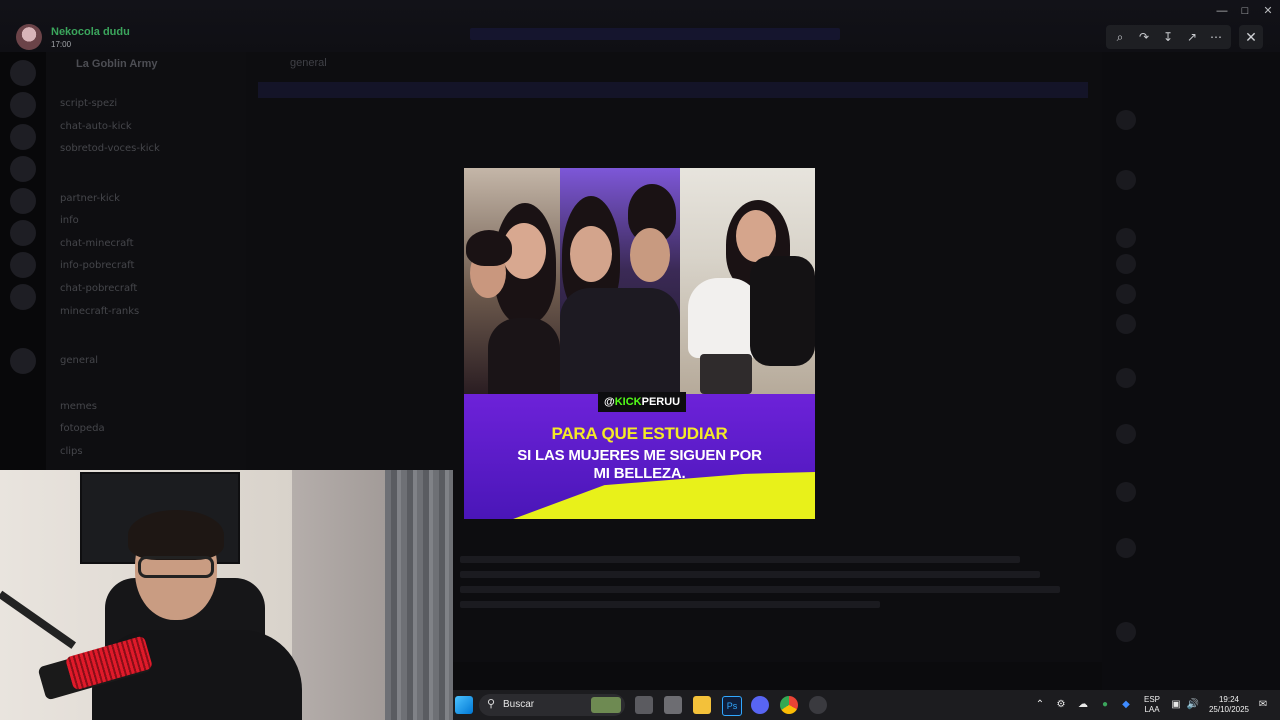 The image size is (1280, 720). What do you see at coordinates (1120, 37) in the screenshot?
I see `zoom-in-icon: ⌕` at bounding box center [1120, 37].